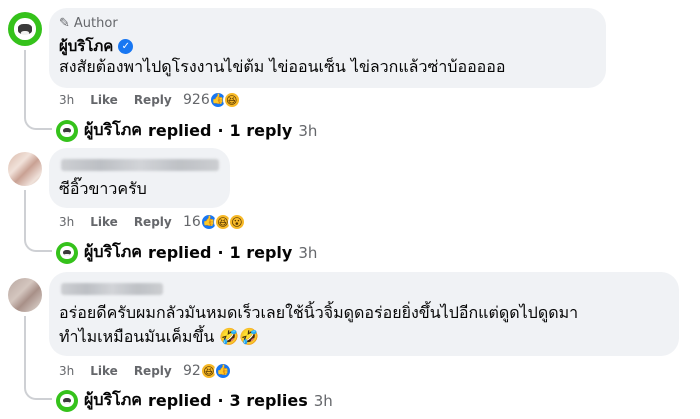 The image size is (700, 419). What do you see at coordinates (192, 222) in the screenshot?
I see `reaction-count: 16` at bounding box center [192, 222].